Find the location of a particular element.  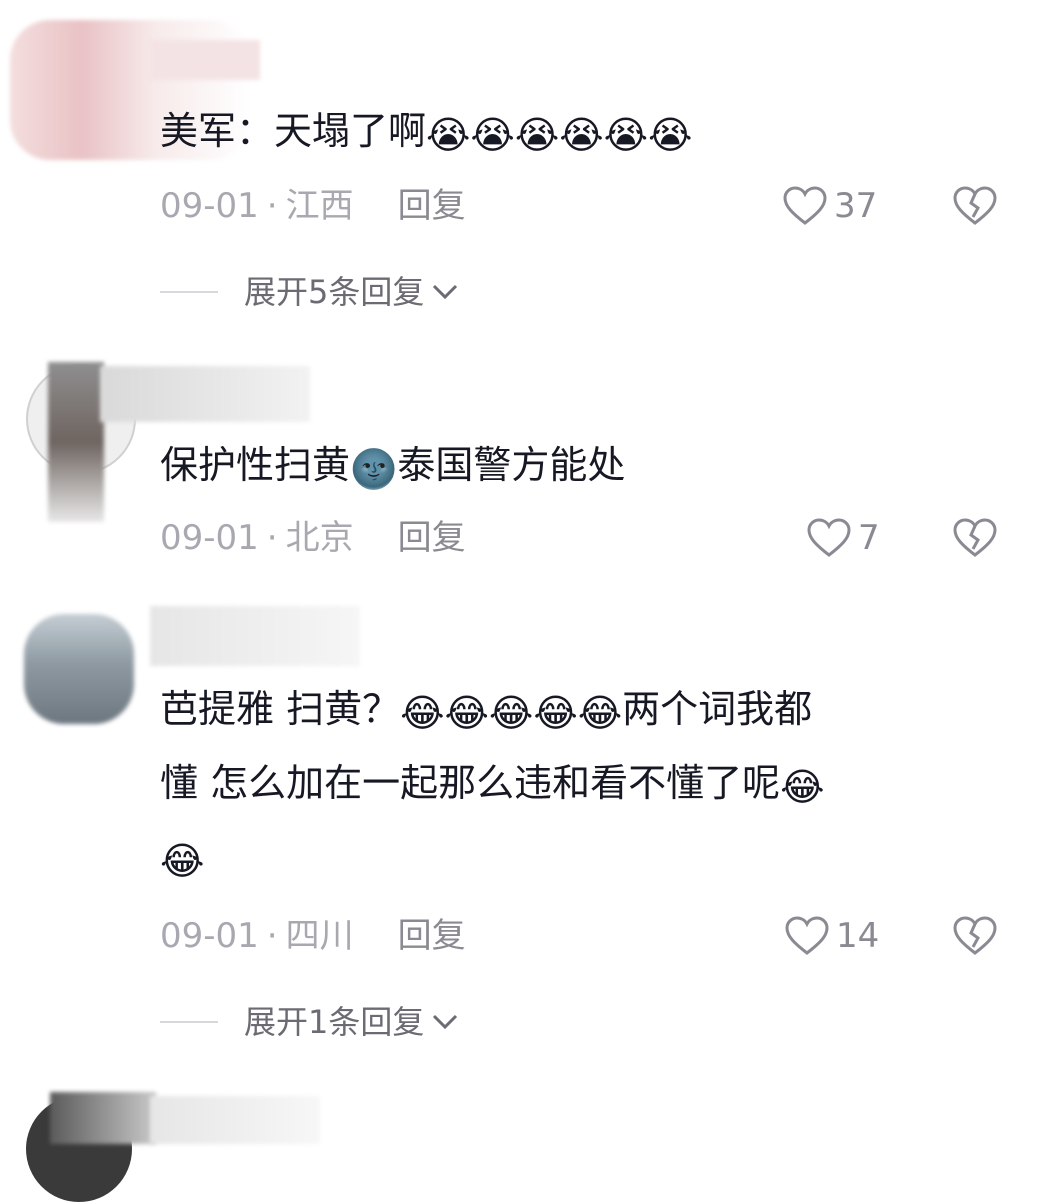

comment-meta: 09-01 · 四川 回复 is located at coordinates (313, 936).